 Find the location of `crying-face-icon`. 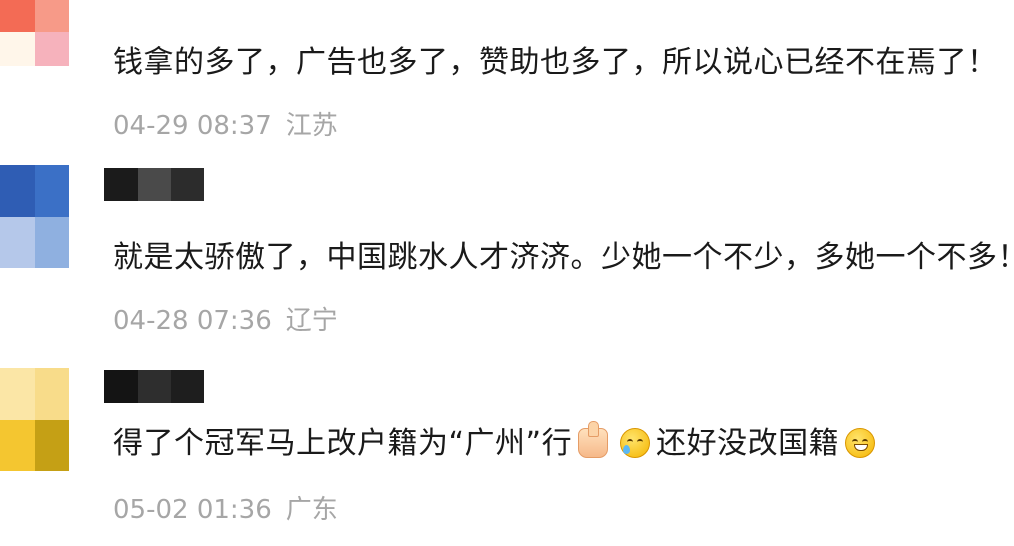

crying-face-icon is located at coordinates (635, 443).